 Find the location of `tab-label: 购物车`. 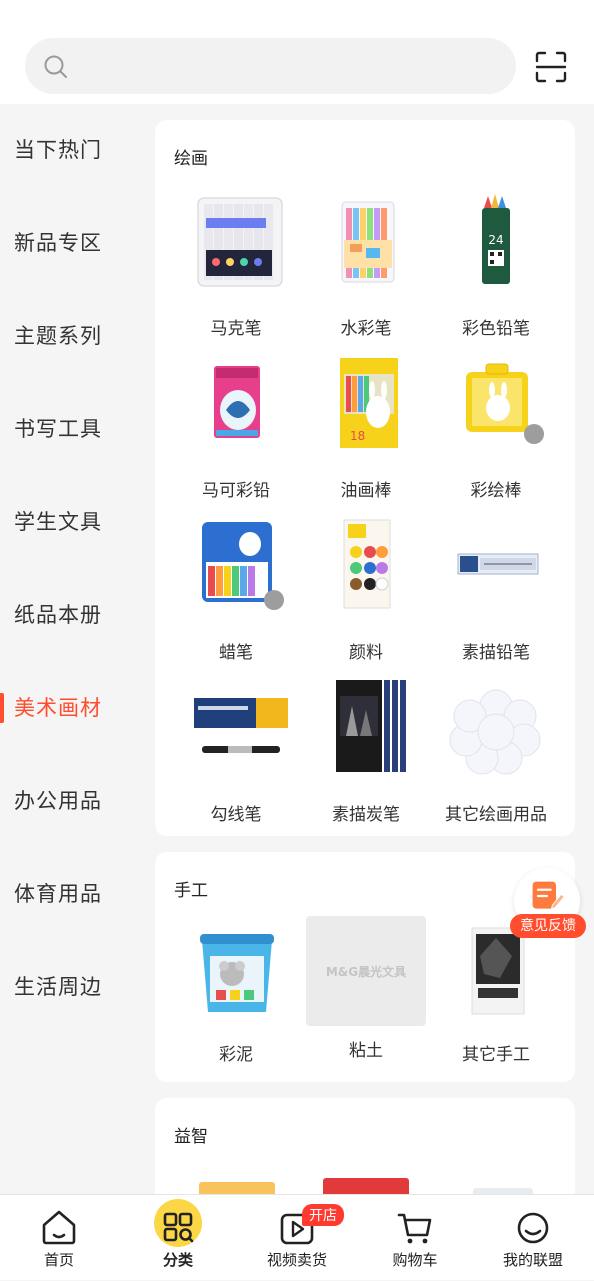

tab-label: 购物车 is located at coordinates (415, 1260).